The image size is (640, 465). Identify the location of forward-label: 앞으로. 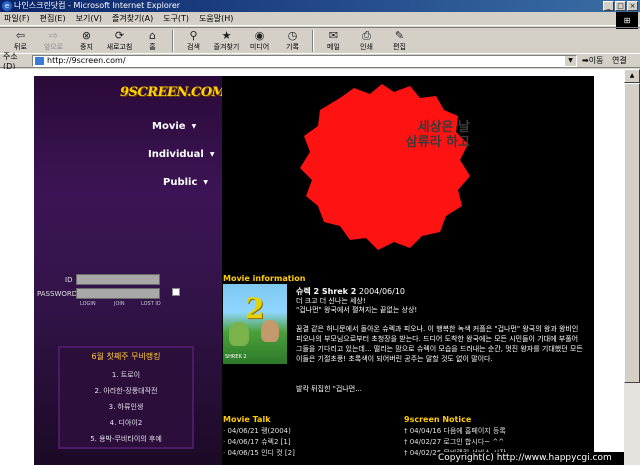
(53, 47).